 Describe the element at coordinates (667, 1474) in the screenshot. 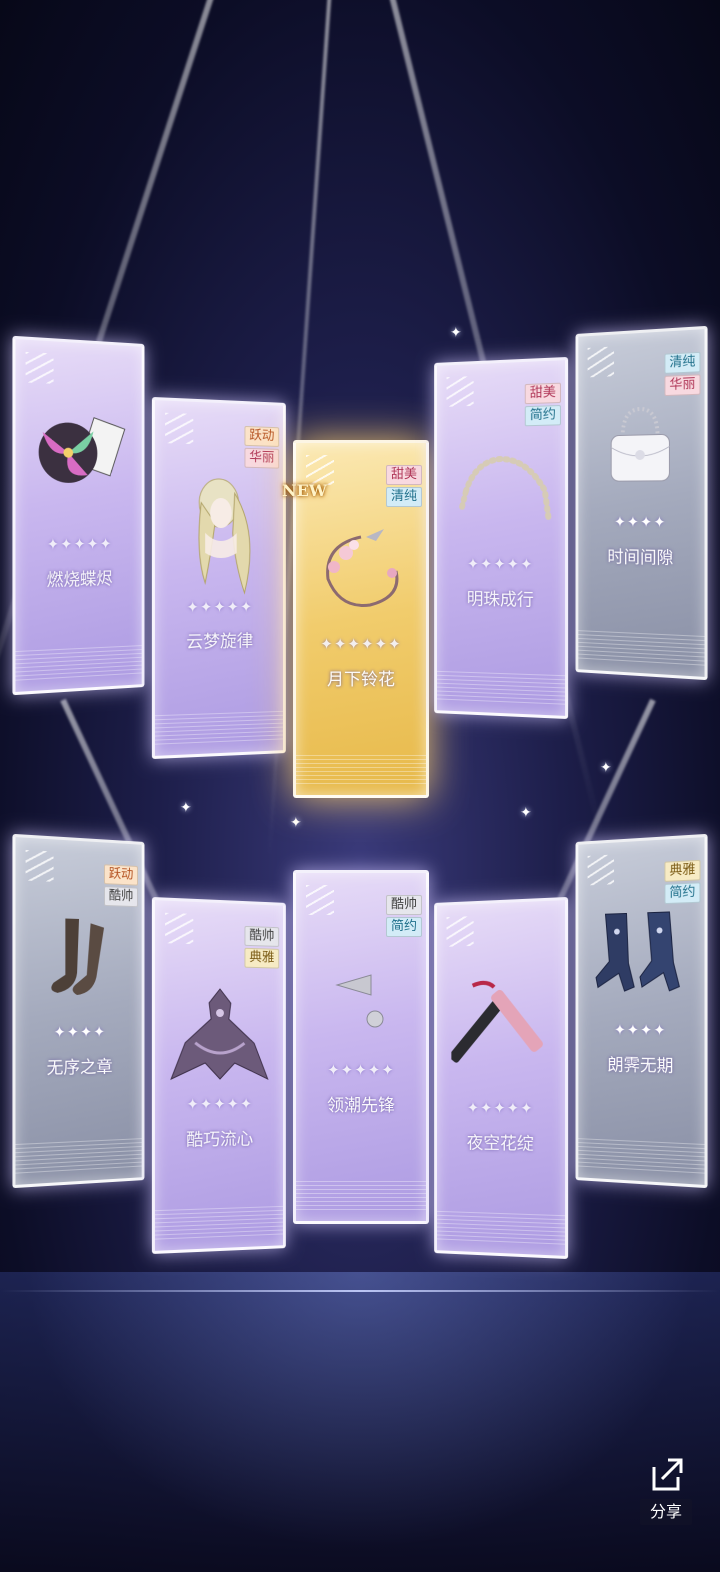

I see `share-icon` at that location.